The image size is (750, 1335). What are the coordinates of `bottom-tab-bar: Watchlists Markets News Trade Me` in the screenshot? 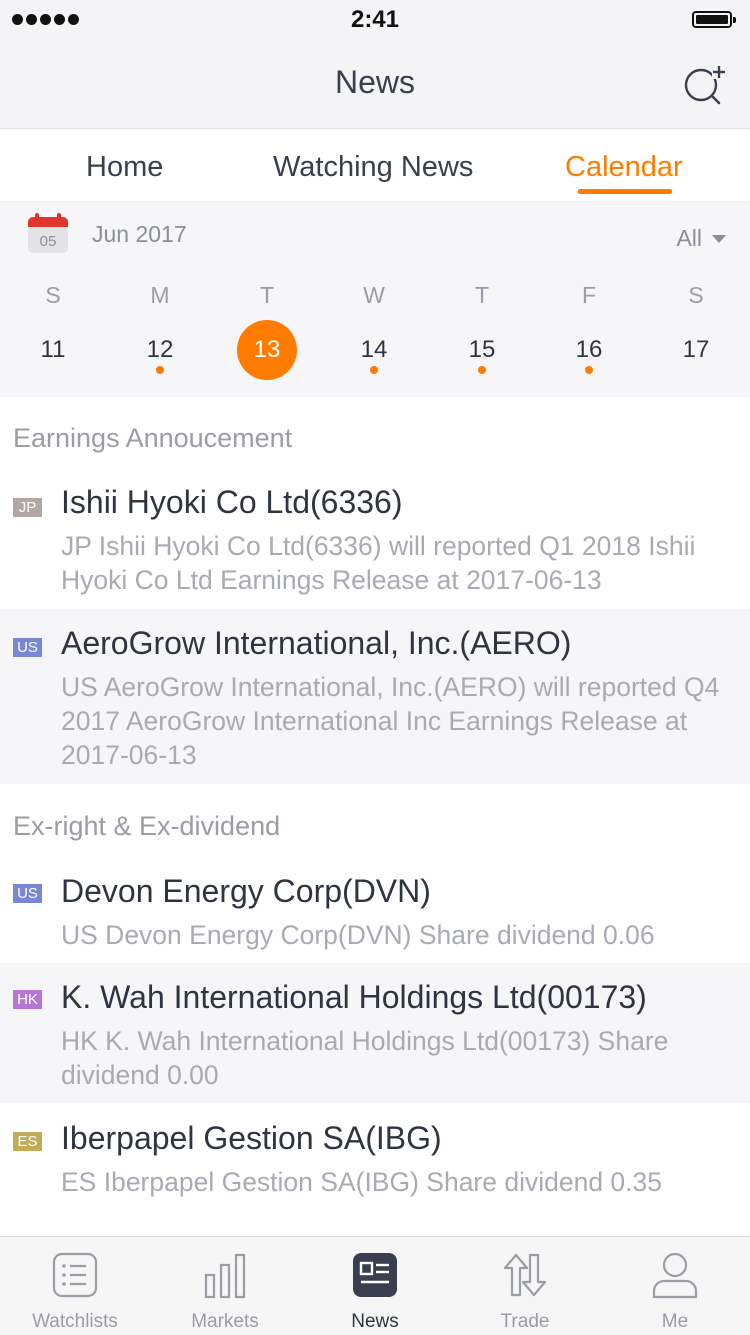 It's located at (375, 1285).